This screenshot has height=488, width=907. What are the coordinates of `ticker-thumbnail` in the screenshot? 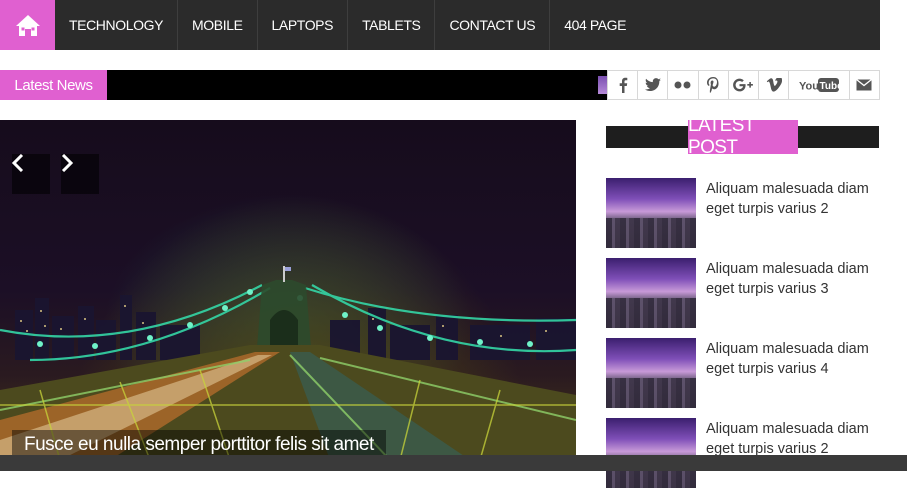 It's located at (602, 85).